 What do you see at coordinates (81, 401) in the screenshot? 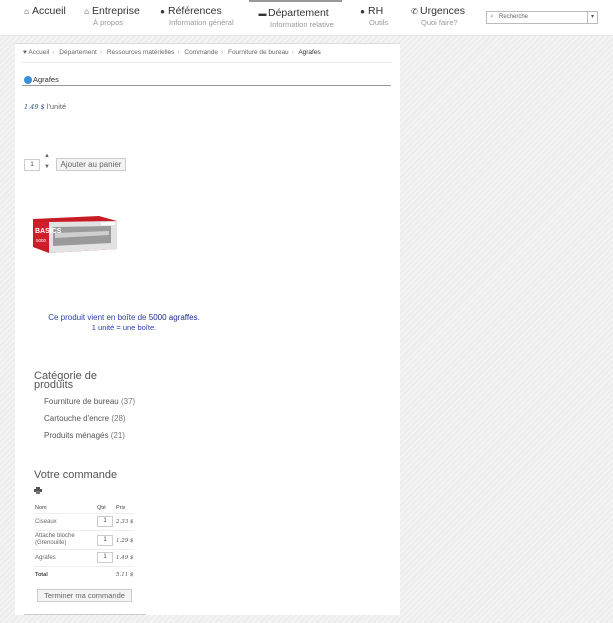
I see `category-name: Fourniture de bureau` at bounding box center [81, 401].